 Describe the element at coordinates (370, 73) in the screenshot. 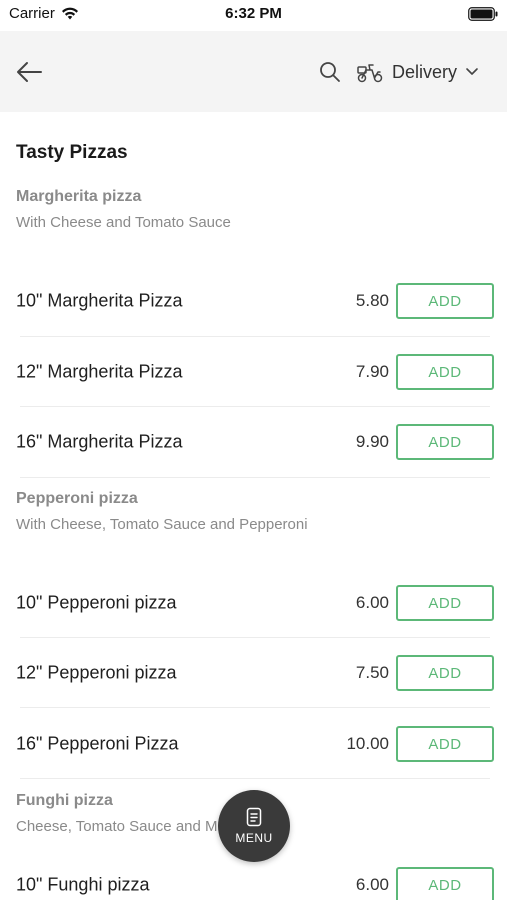

I see `delivery-scooter-icon` at that location.